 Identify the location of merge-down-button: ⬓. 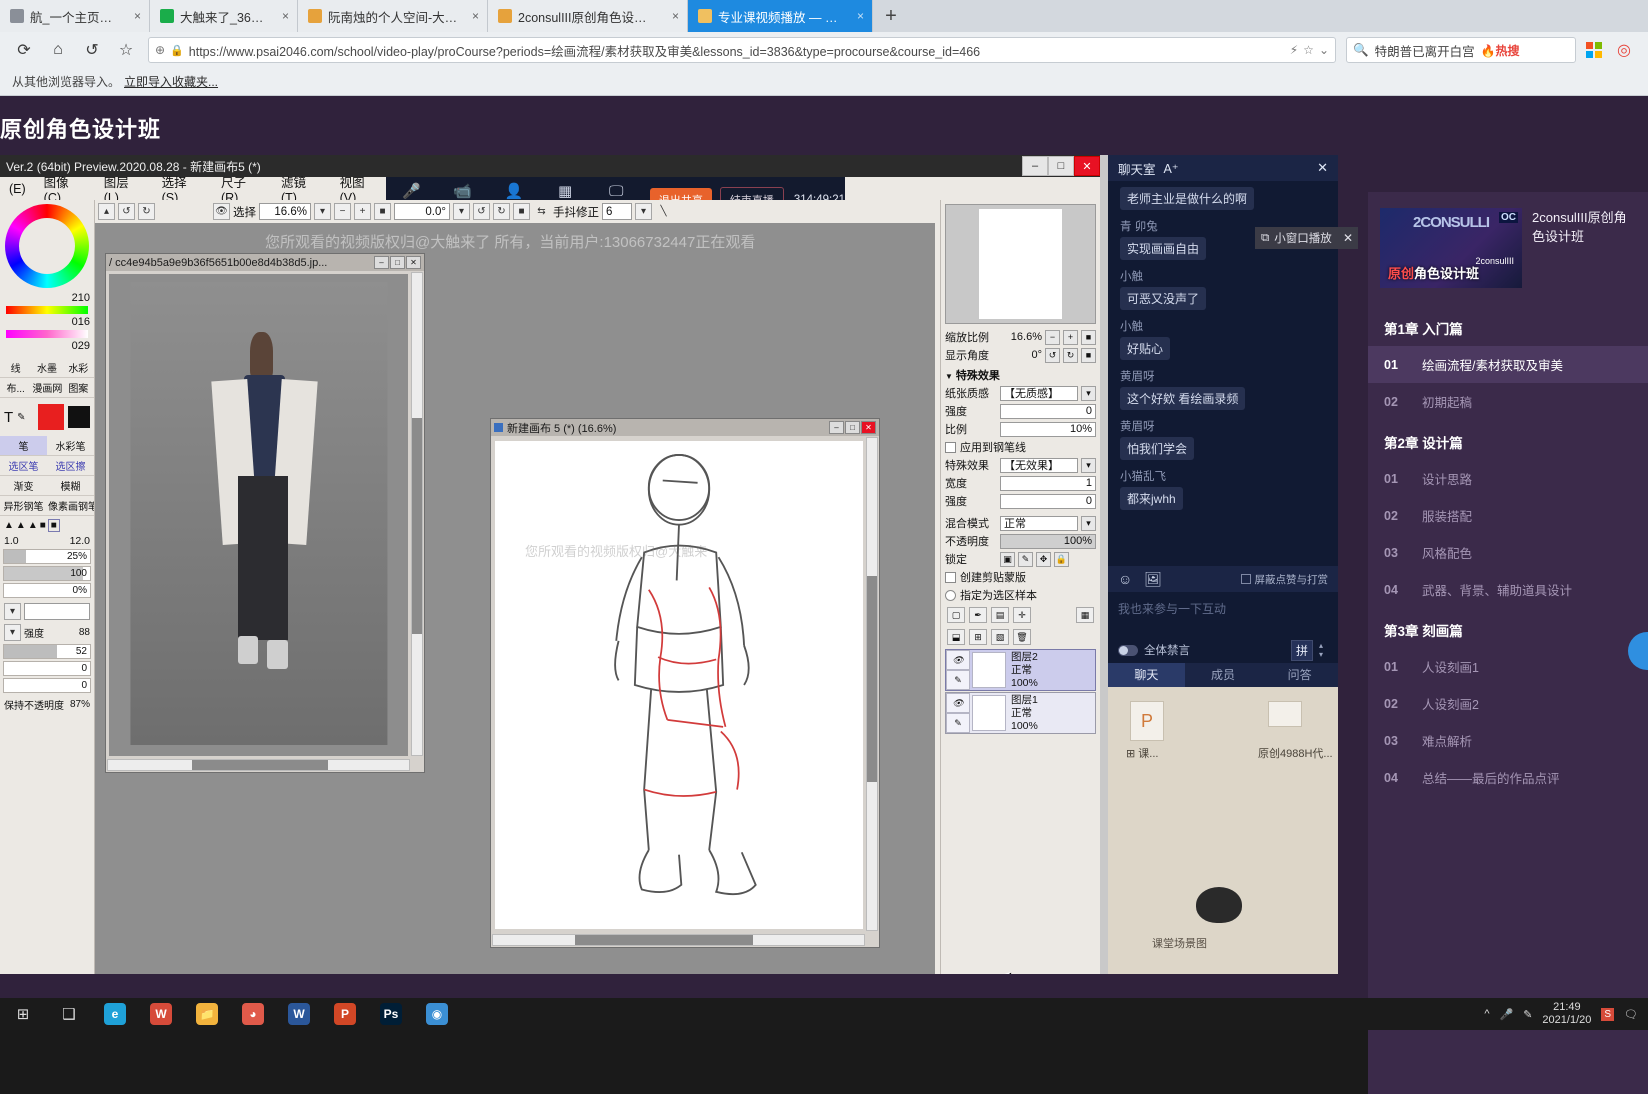
(956, 637).